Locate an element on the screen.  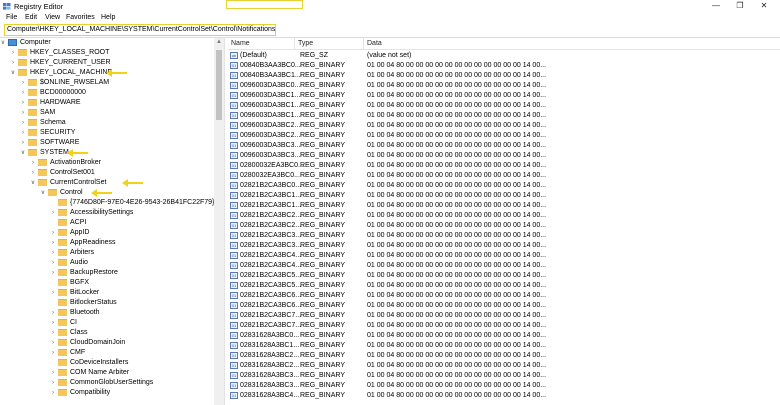
scroll-up-icon: ▲ is located at coordinates (219, 42).